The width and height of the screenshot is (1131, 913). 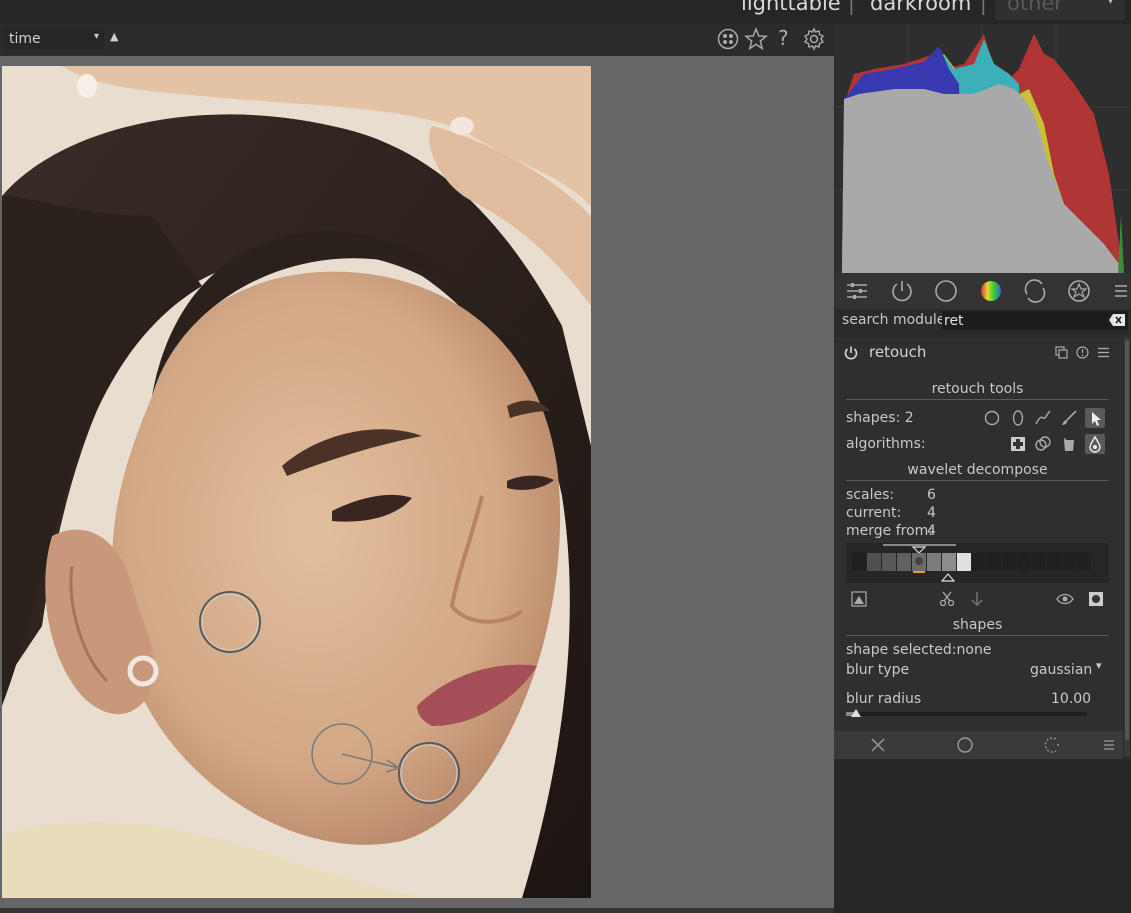 What do you see at coordinates (946, 291) in the screenshot?
I see `base-group-icon` at bounding box center [946, 291].